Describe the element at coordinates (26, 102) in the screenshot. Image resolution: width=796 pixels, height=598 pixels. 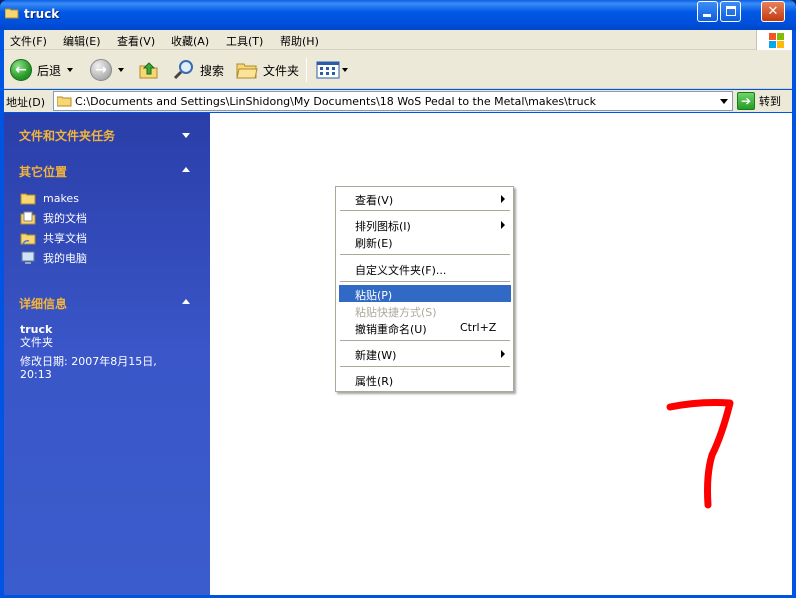
I see `address-label: 地址(D)` at that location.